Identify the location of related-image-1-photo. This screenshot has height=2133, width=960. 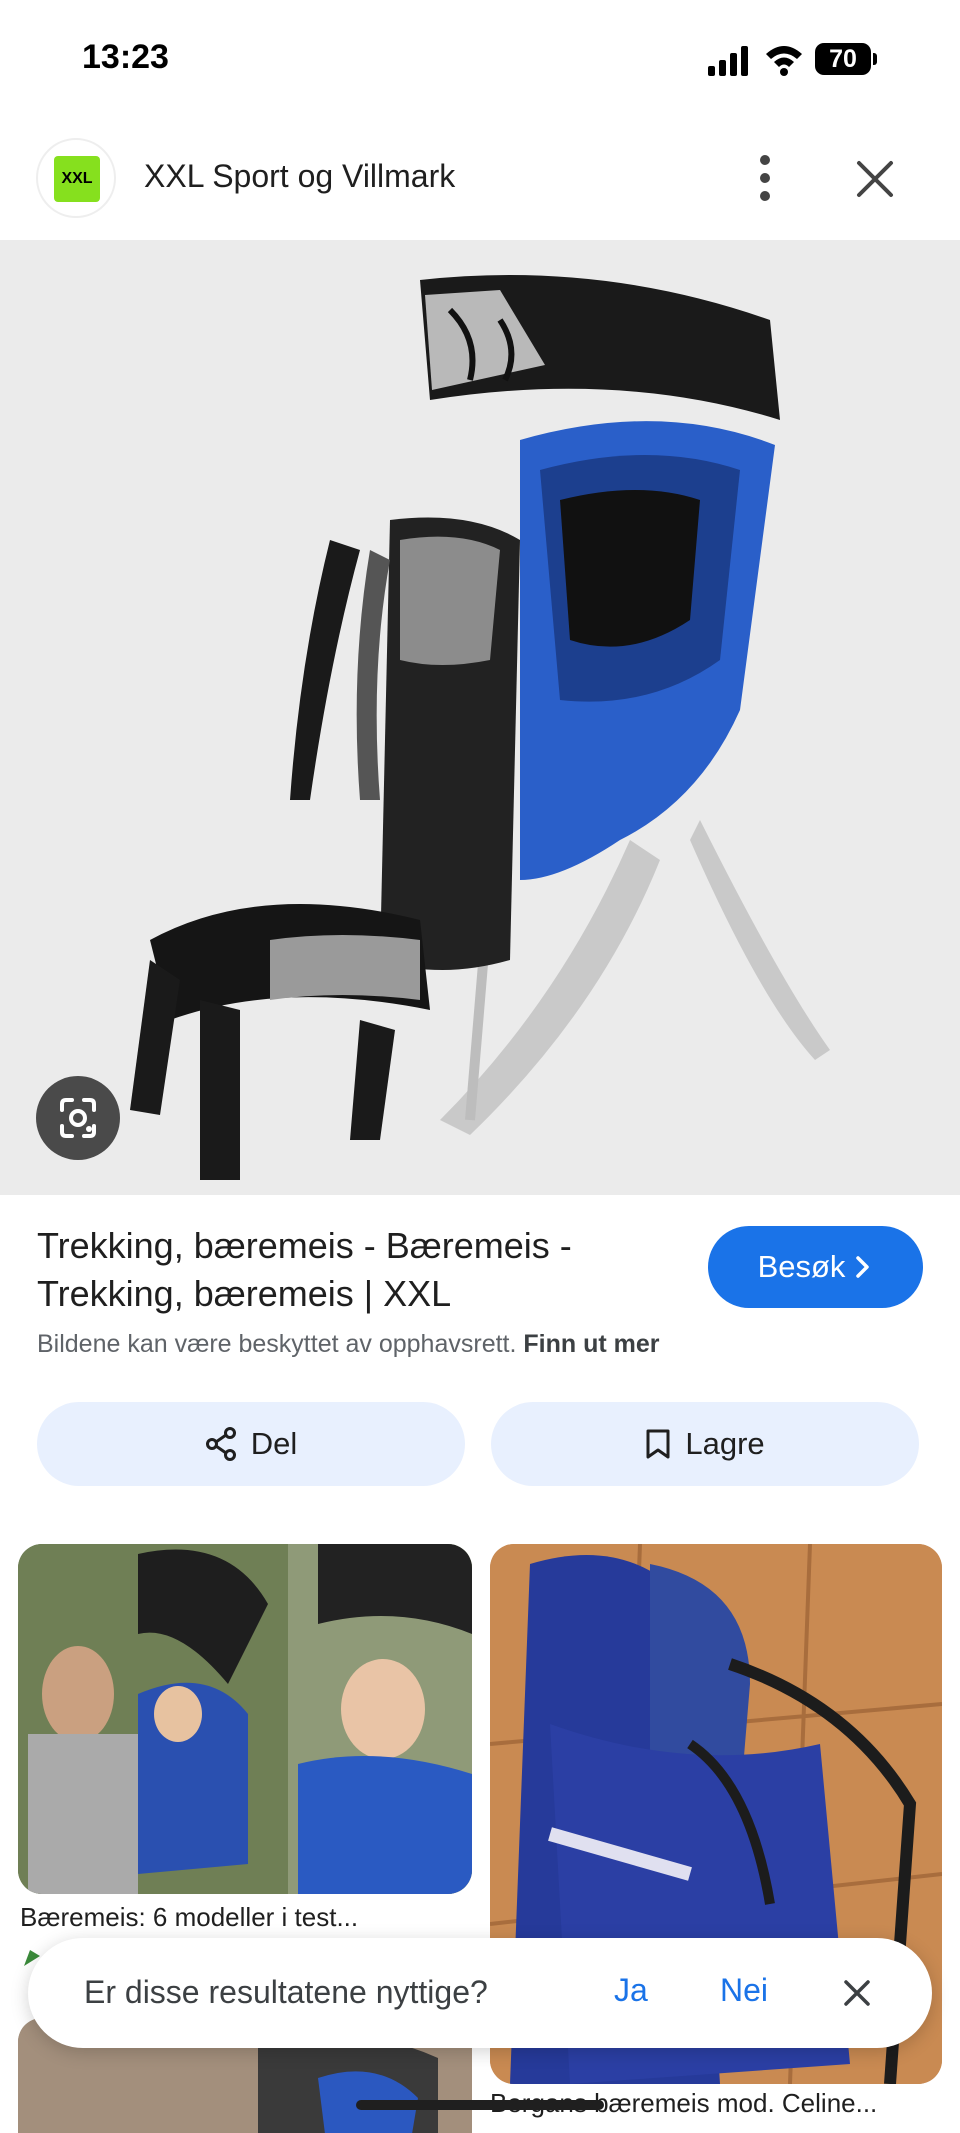
(245, 1719).